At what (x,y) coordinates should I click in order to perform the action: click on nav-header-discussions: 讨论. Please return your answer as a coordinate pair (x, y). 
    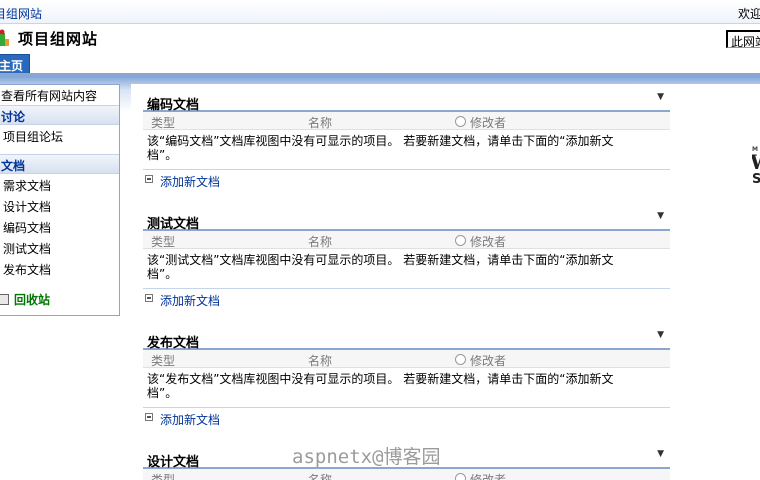
    Looking at the image, I should click on (59, 115).